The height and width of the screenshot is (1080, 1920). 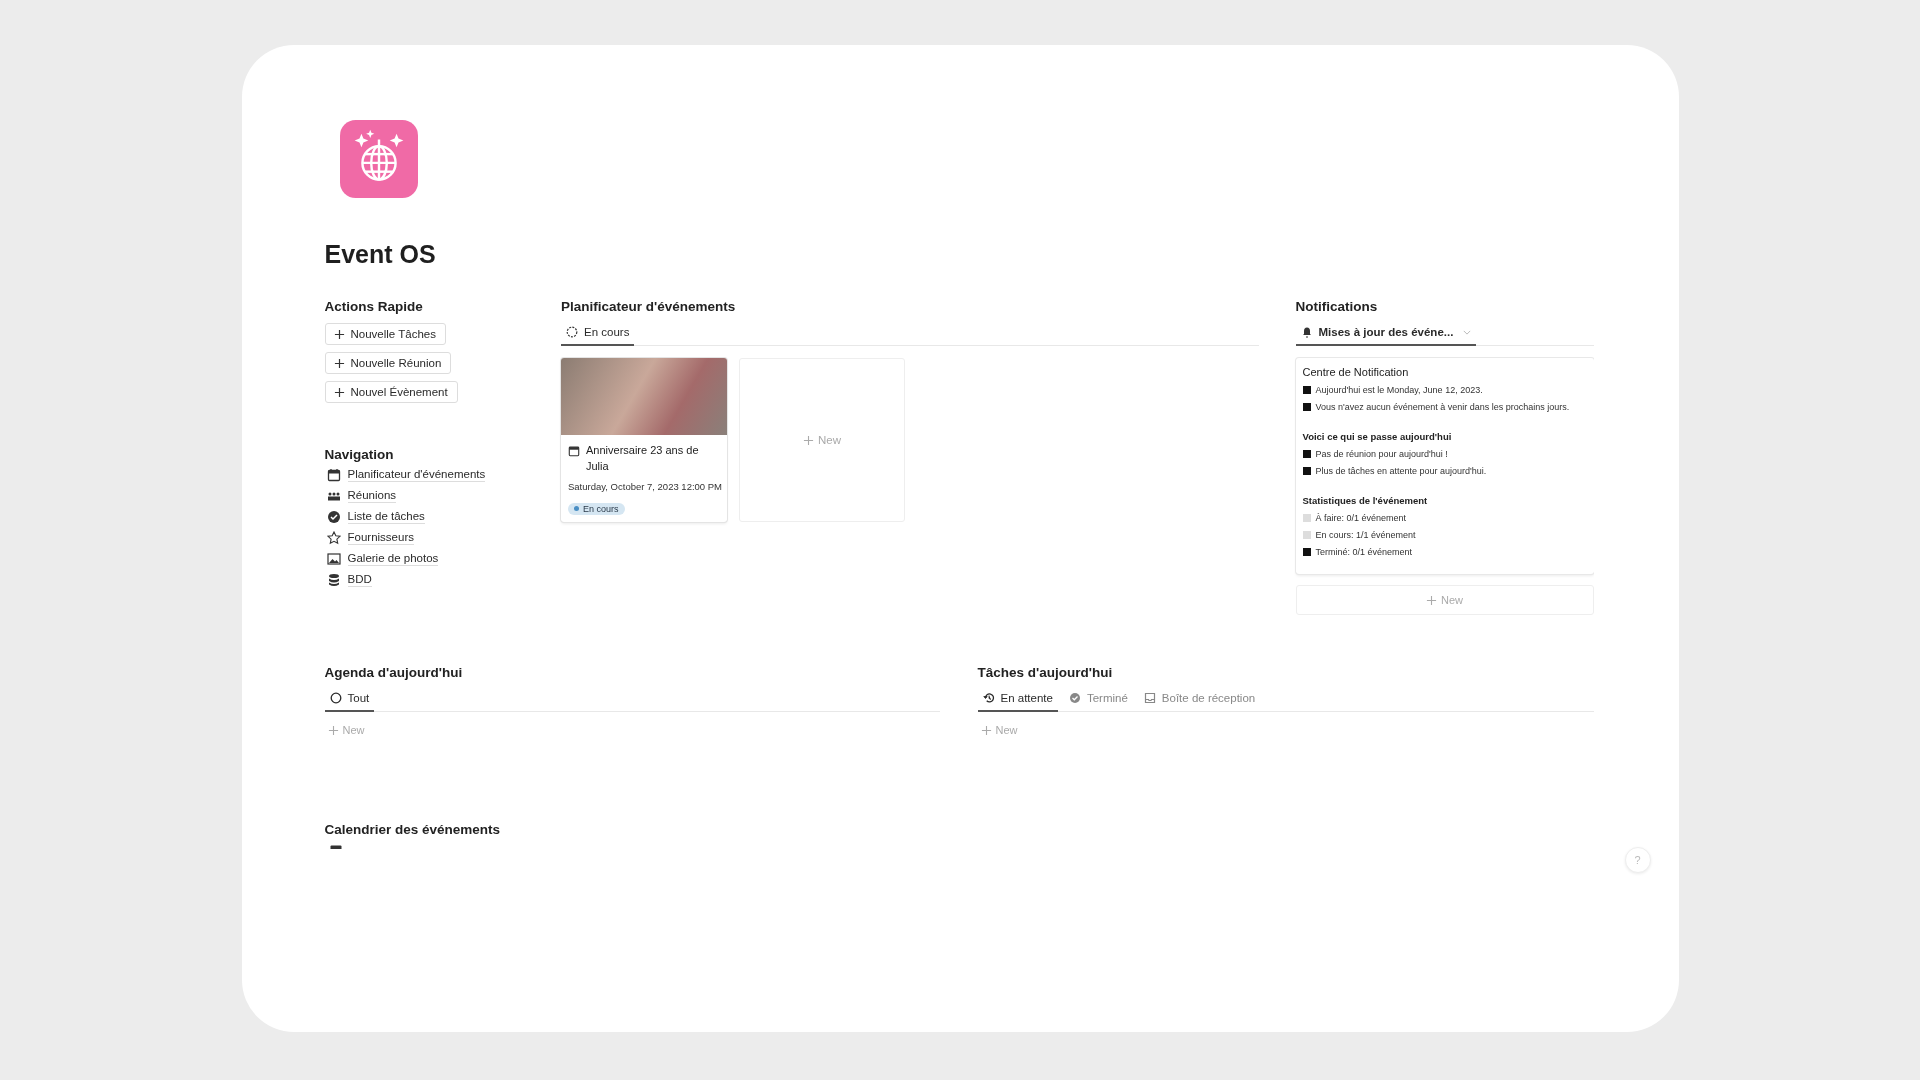 What do you see at coordinates (1377, 436) in the screenshot?
I see `notification-heading: Voici ce qui se passe aujourd'hui` at bounding box center [1377, 436].